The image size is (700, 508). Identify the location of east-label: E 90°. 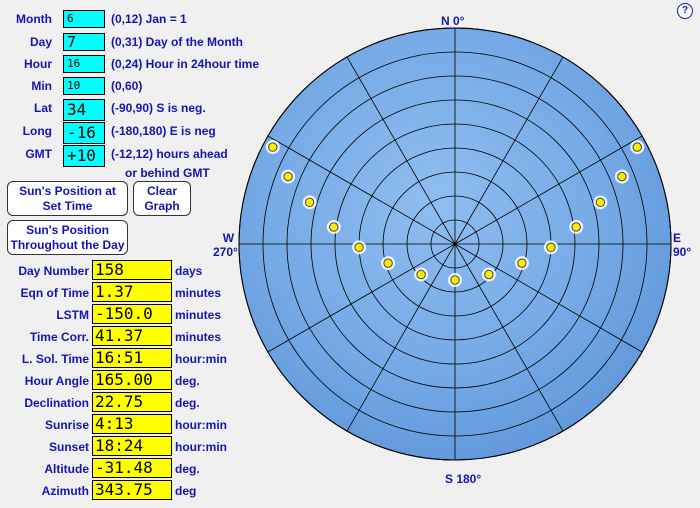
(682, 245).